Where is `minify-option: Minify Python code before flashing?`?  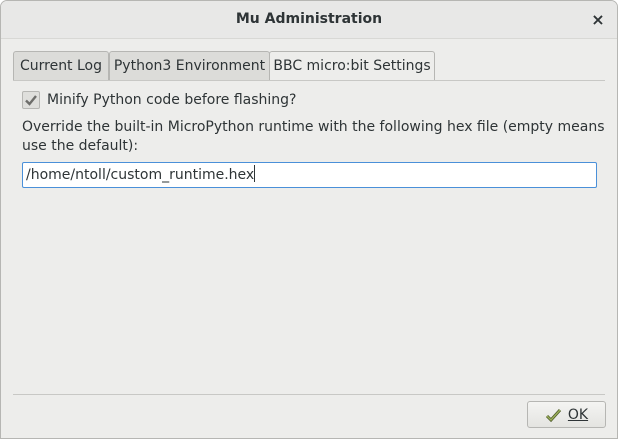
minify-option: Minify Python code before flashing? is located at coordinates (159, 100).